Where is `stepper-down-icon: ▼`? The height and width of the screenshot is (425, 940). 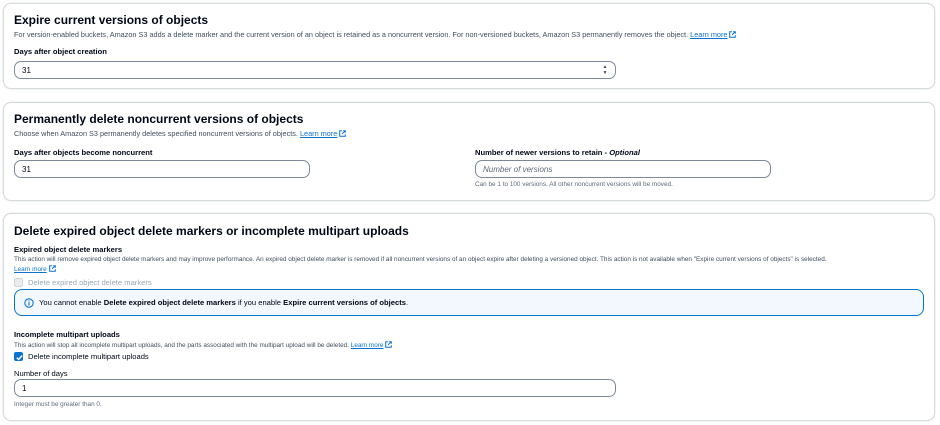
stepper-down-icon: ▼ is located at coordinates (605, 73).